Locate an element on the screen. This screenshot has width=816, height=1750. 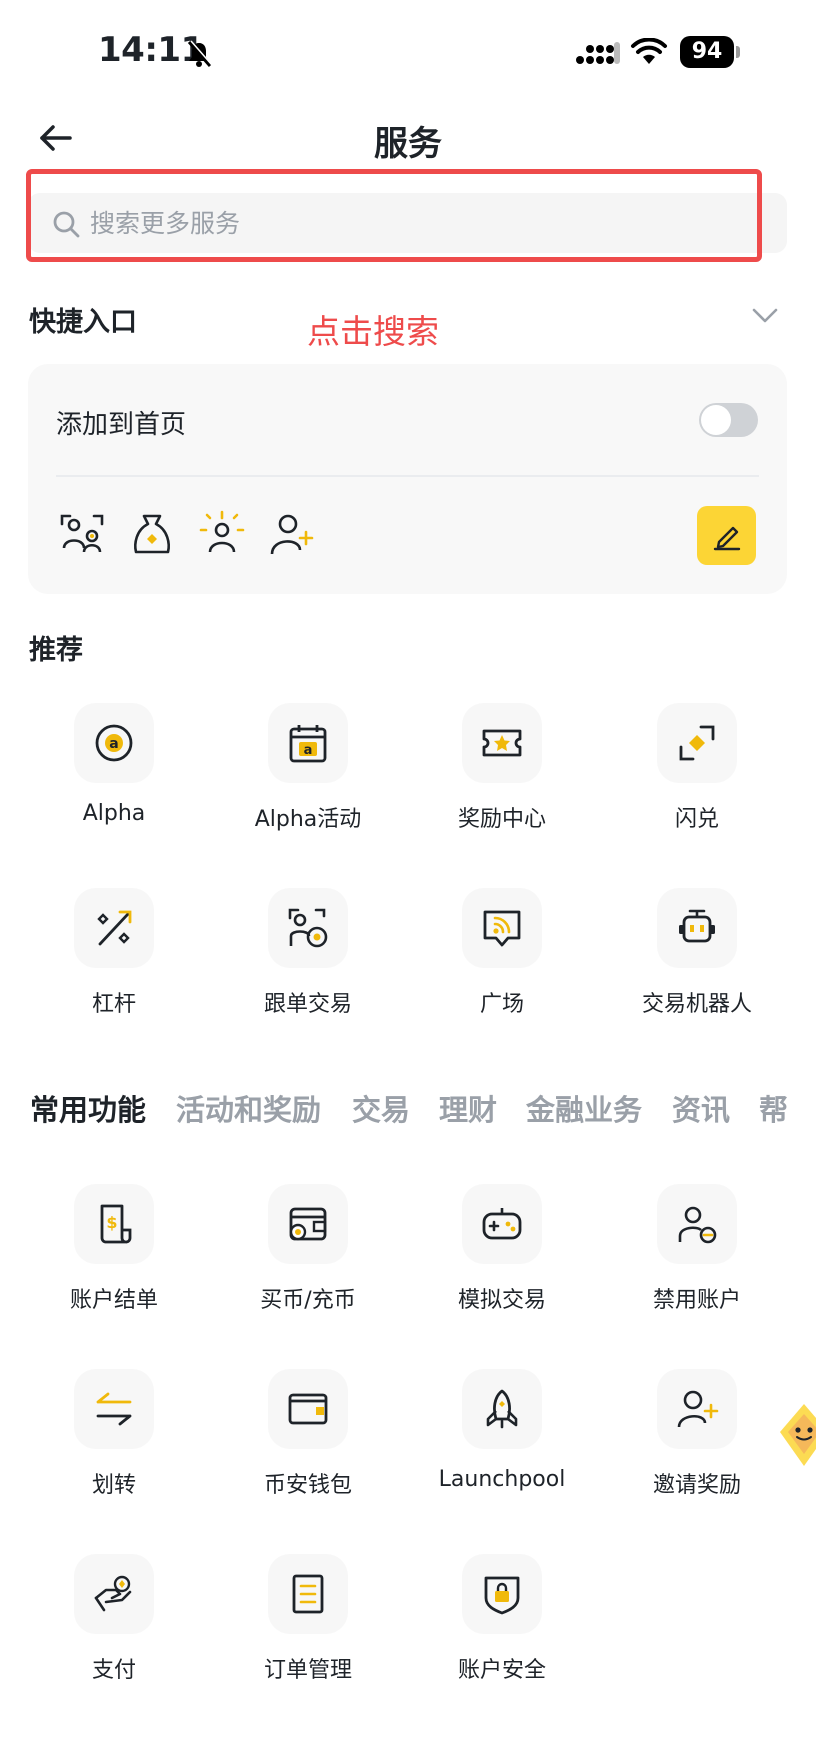
money-bag-icon is located at coordinates (152, 534).